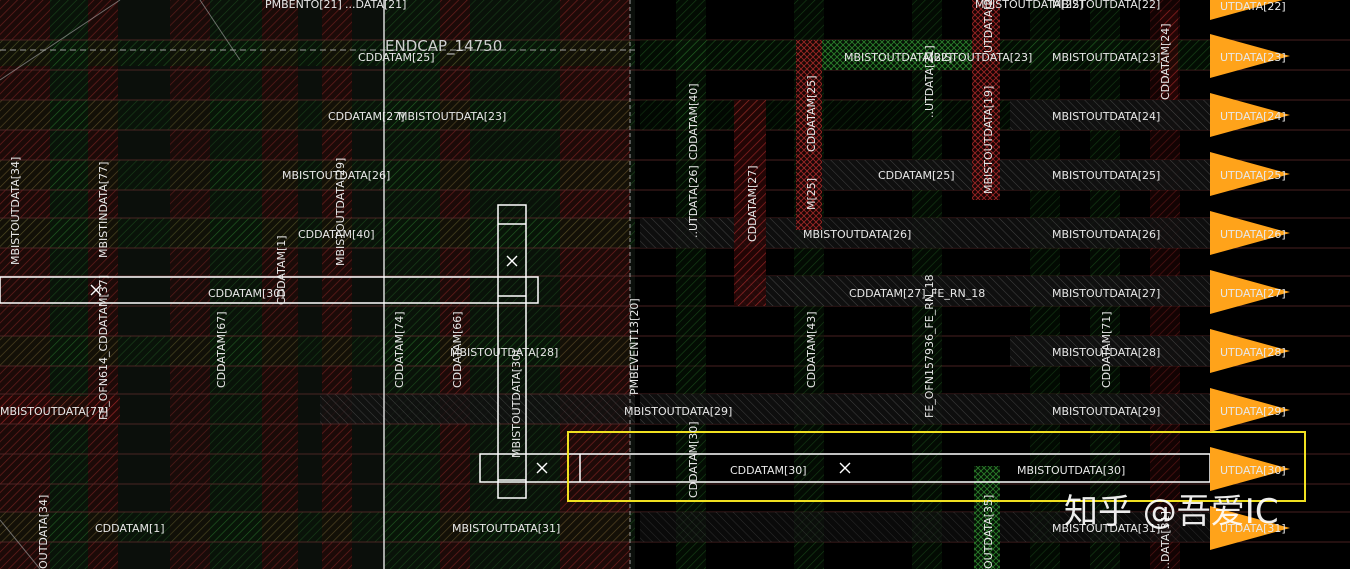 The image size is (1350, 569). Describe the element at coordinates (988, 140) in the screenshot. I see `net-label-vertical: MBISTOUTDATA[19]` at that location.